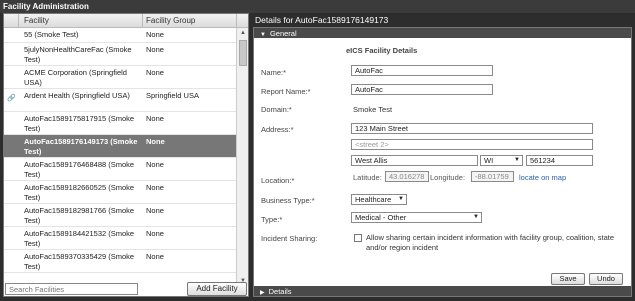 This screenshot has width=635, height=301. What do you see at coordinates (51, 34) in the screenshot?
I see `facility-name: 55 (Smoke Test)` at bounding box center [51, 34].